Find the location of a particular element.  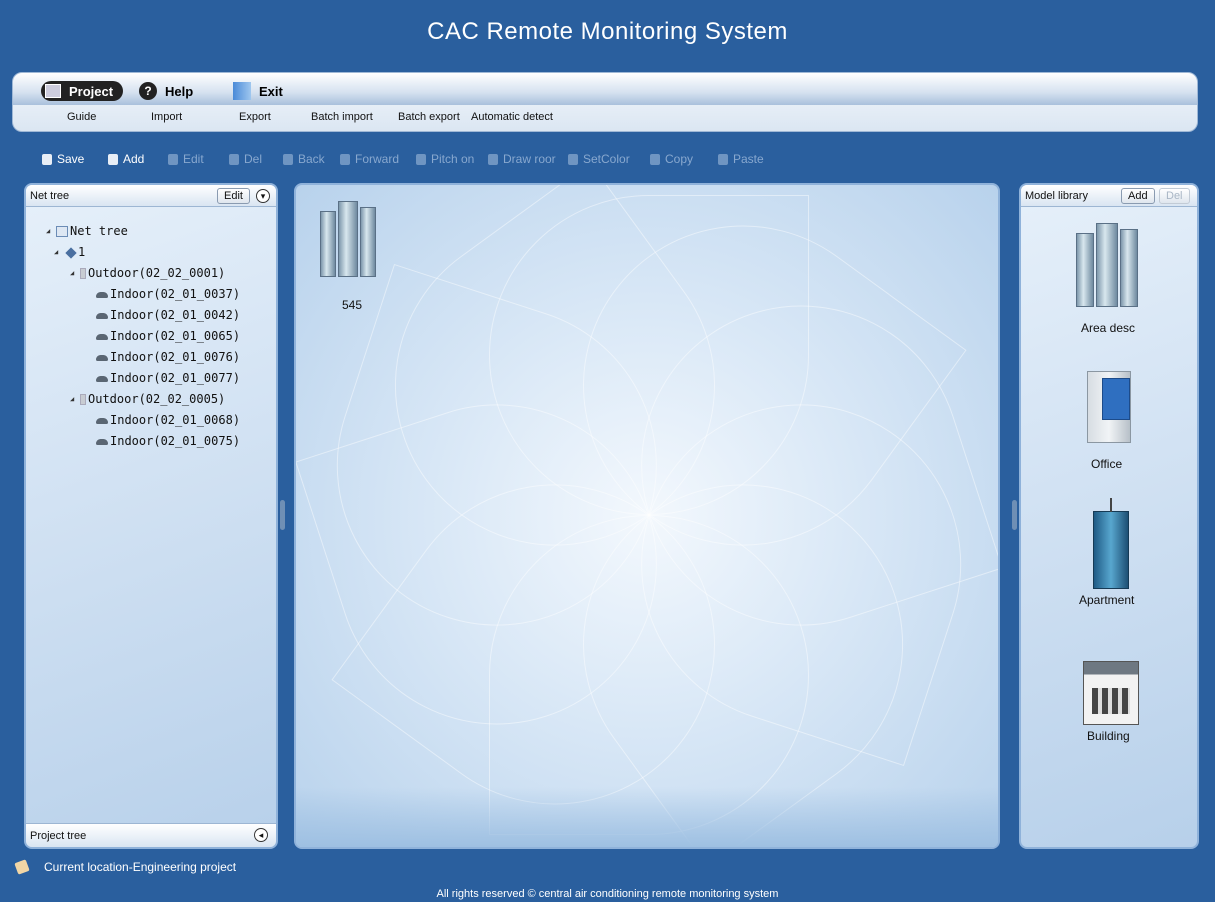

menu-project-label: Project is located at coordinates (91, 91).